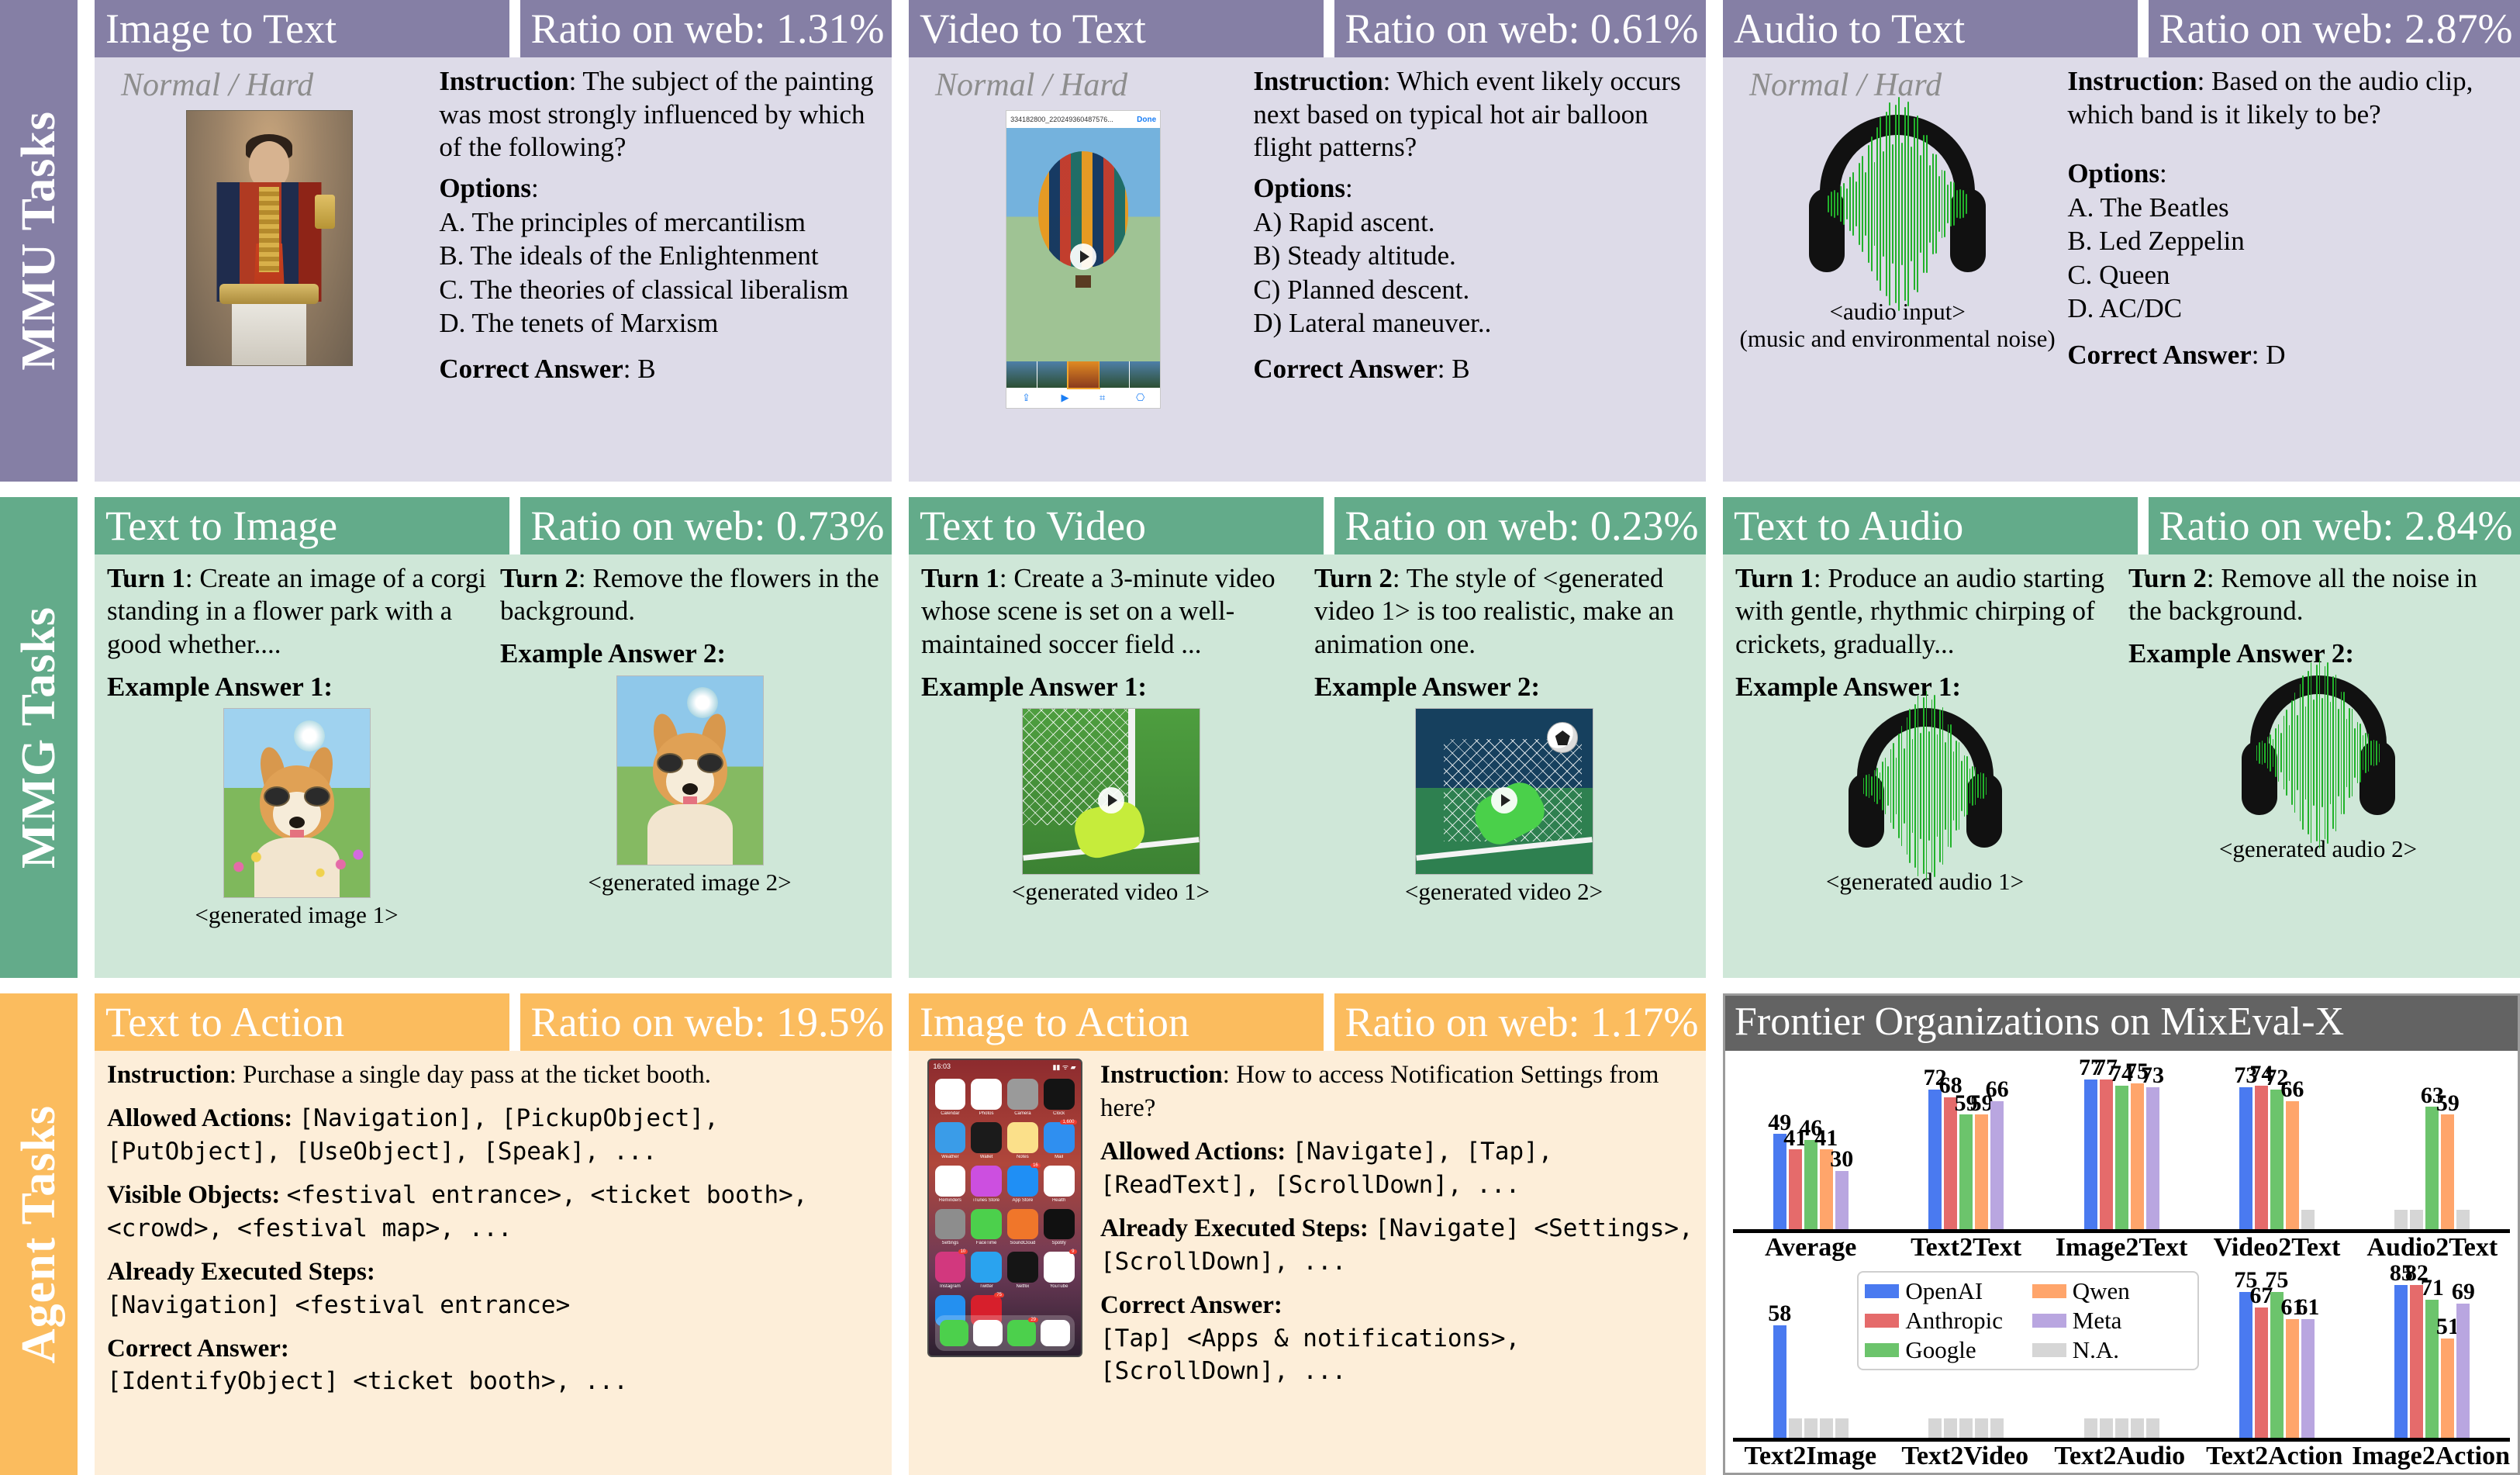 The image size is (2520, 1475). Describe the element at coordinates (1344, 221) in the screenshot. I see `option-item: A) Rapid ascent.` at that location.